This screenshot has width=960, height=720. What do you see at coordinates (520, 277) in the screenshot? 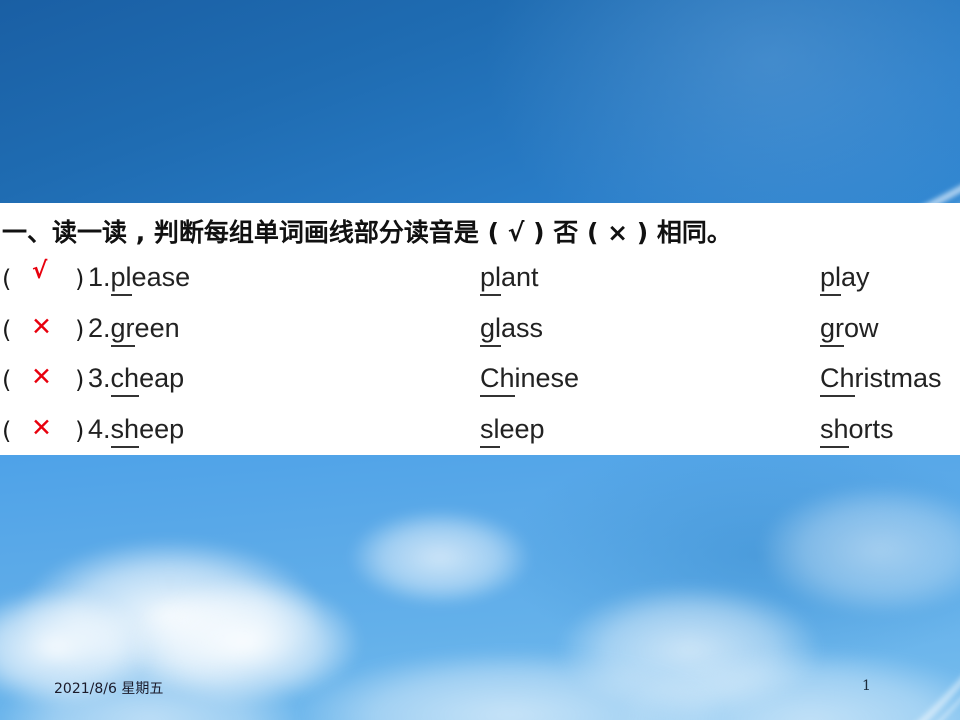
I see `word-rest: ant` at bounding box center [520, 277].